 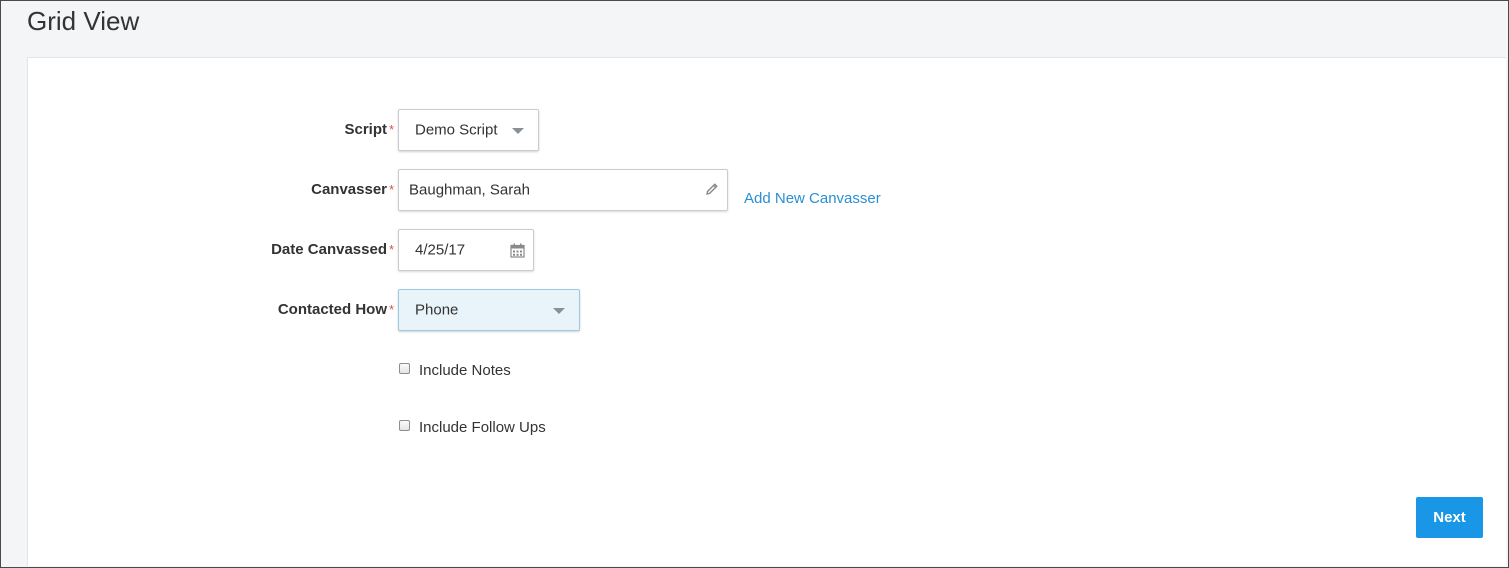 What do you see at coordinates (465, 370) in the screenshot?
I see `include-notes-label: Include Notes` at bounding box center [465, 370].